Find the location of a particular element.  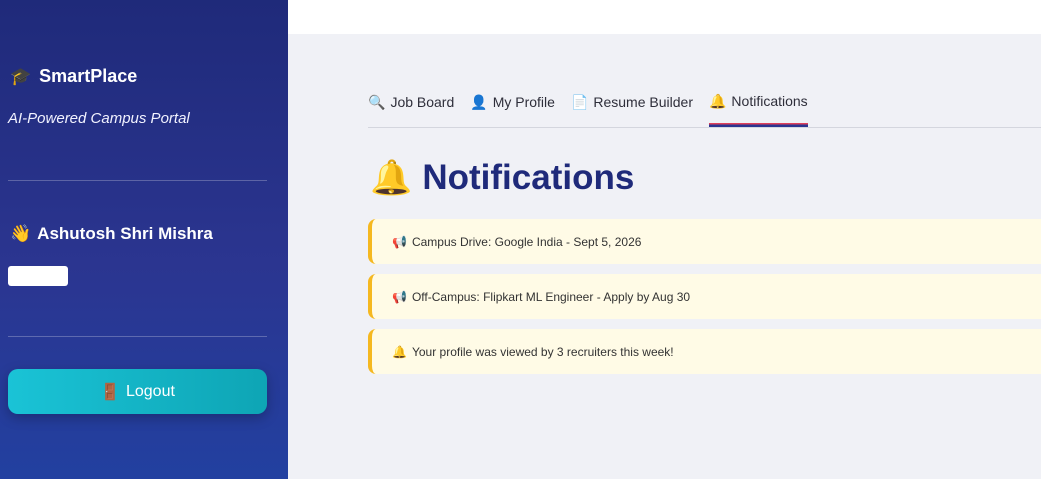

door-icon: 🚪 is located at coordinates (110, 392).